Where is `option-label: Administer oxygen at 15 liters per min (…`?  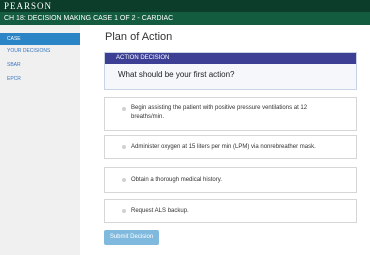 option-label: Administer oxygen at 15 liters per min (… is located at coordinates (223, 147).